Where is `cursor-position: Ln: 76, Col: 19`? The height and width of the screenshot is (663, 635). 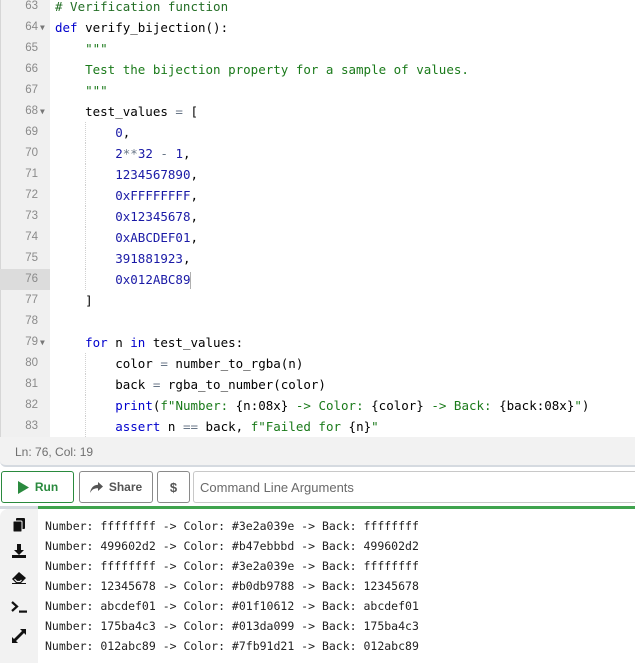 cursor-position: Ln: 76, Col: 19 is located at coordinates (54, 452).